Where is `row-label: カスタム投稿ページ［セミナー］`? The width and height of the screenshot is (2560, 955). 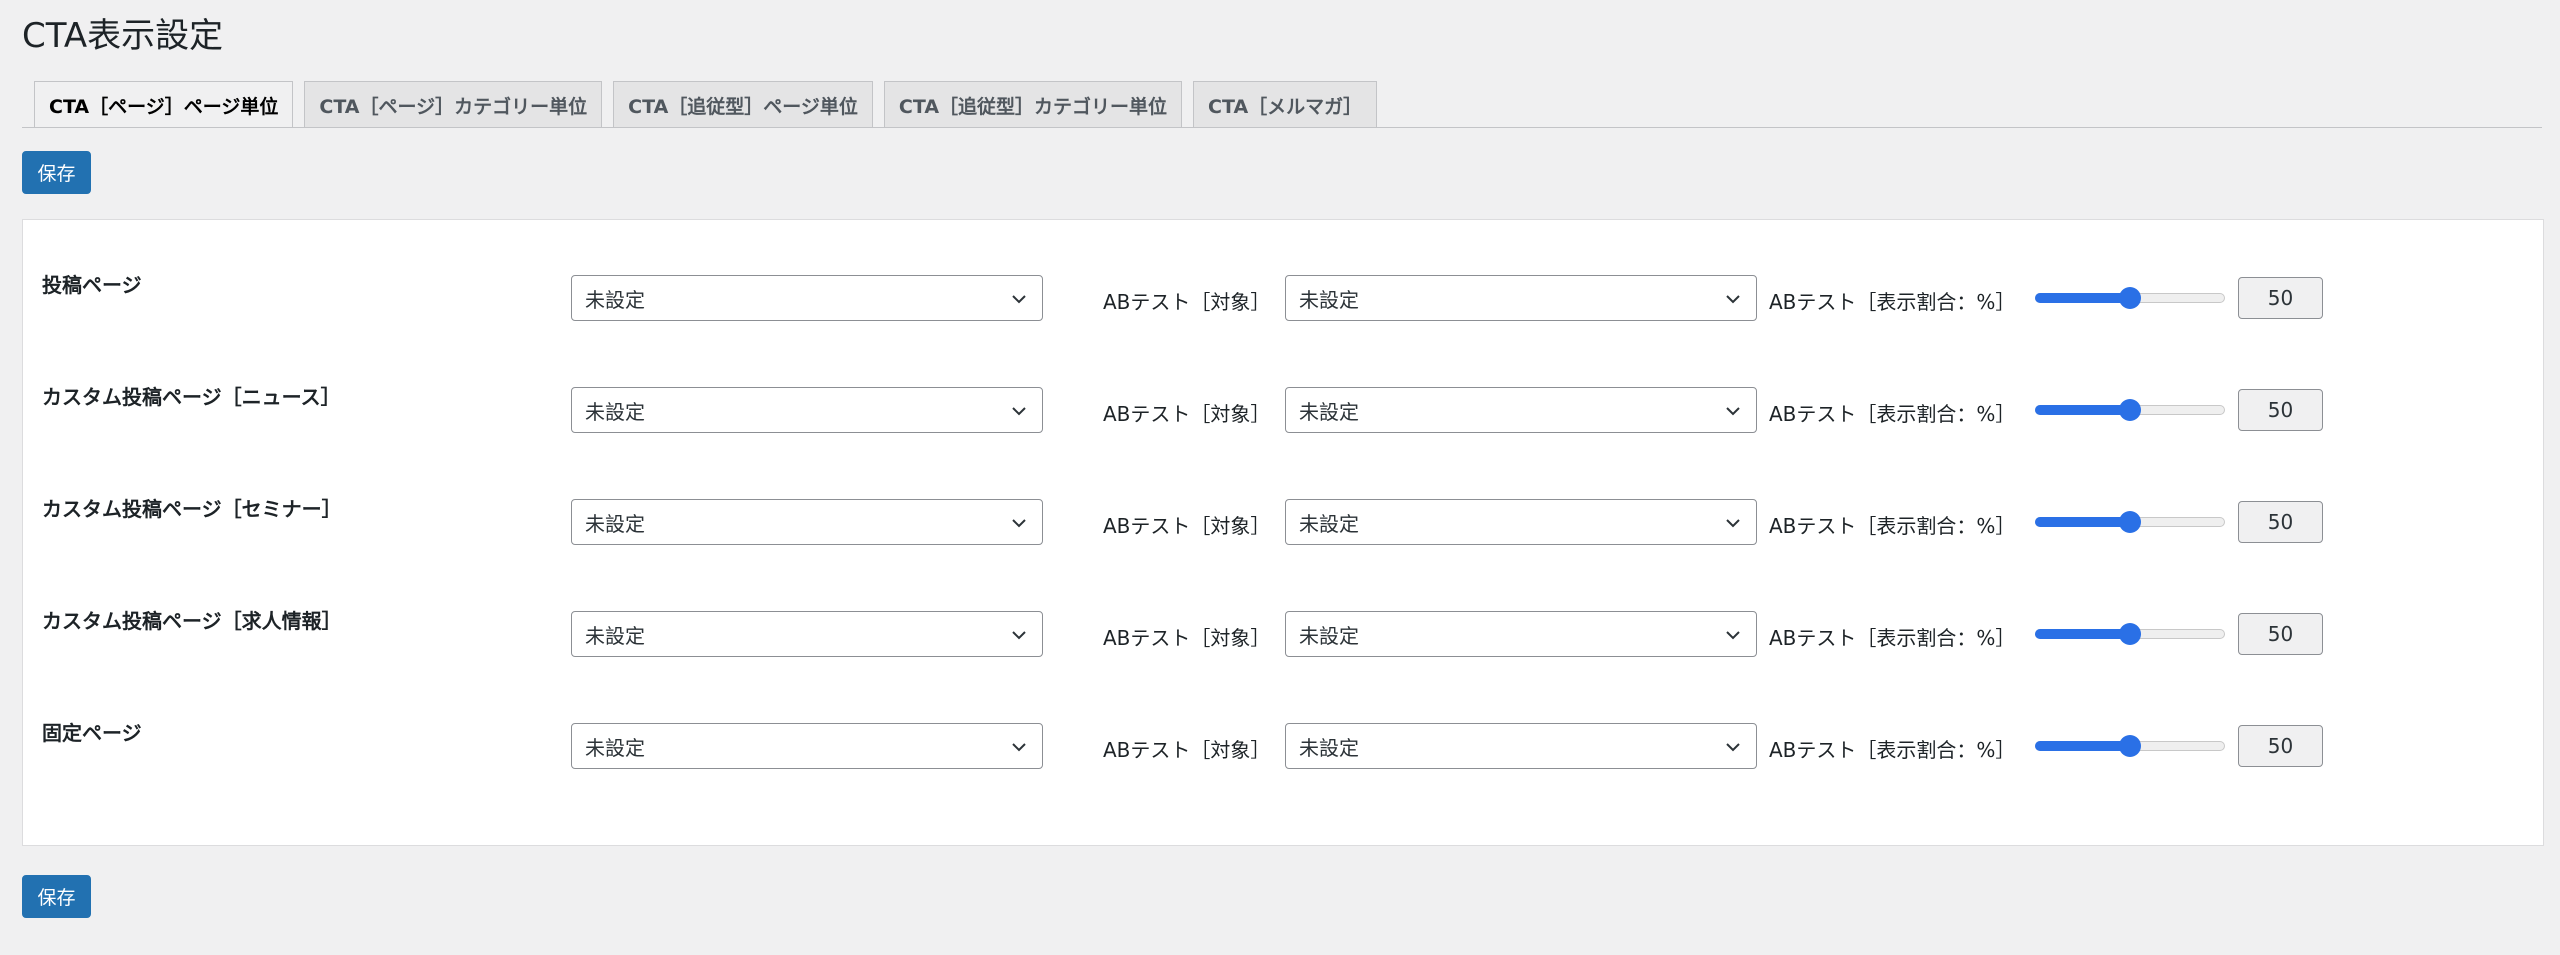
row-label: カスタム投稿ページ［セミナー］ is located at coordinates (192, 509).